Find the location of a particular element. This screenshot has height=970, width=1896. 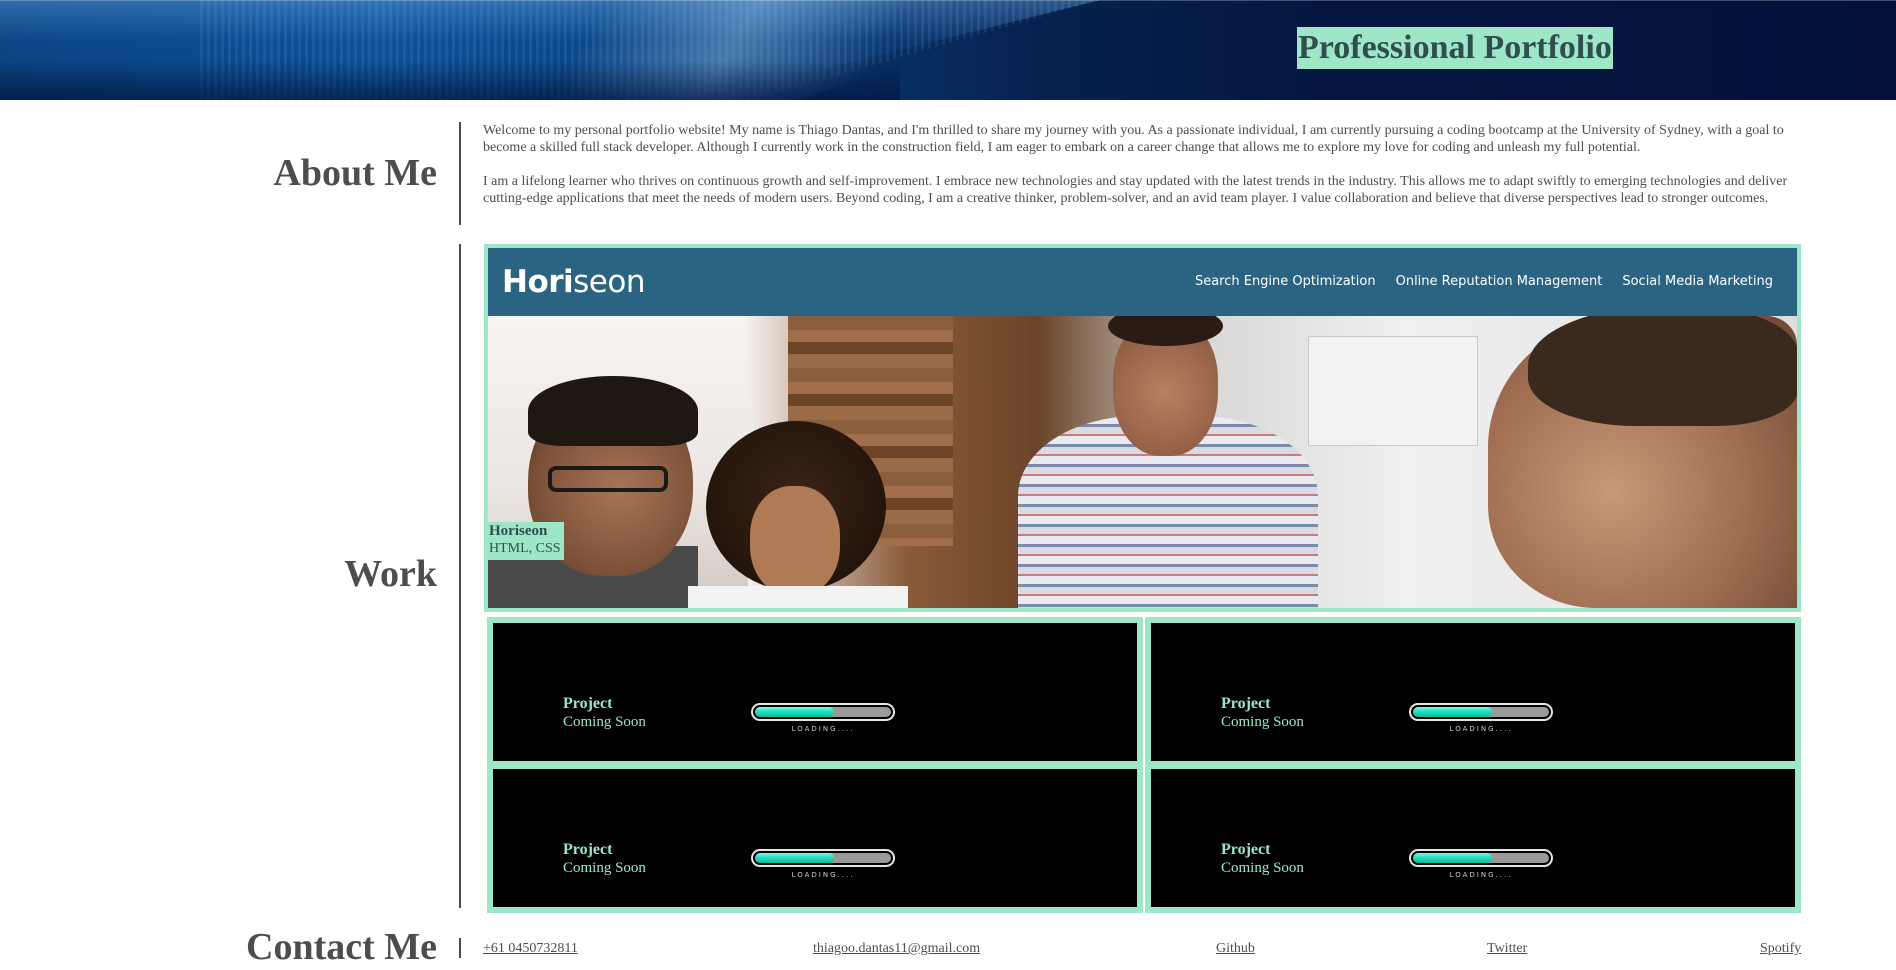

about-divider is located at coordinates (460, 173).